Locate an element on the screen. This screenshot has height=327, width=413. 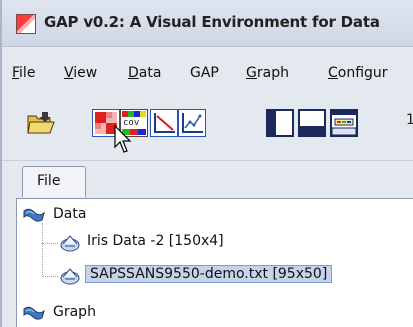
menu-file-mnemonic: F is located at coordinates (16, 73).